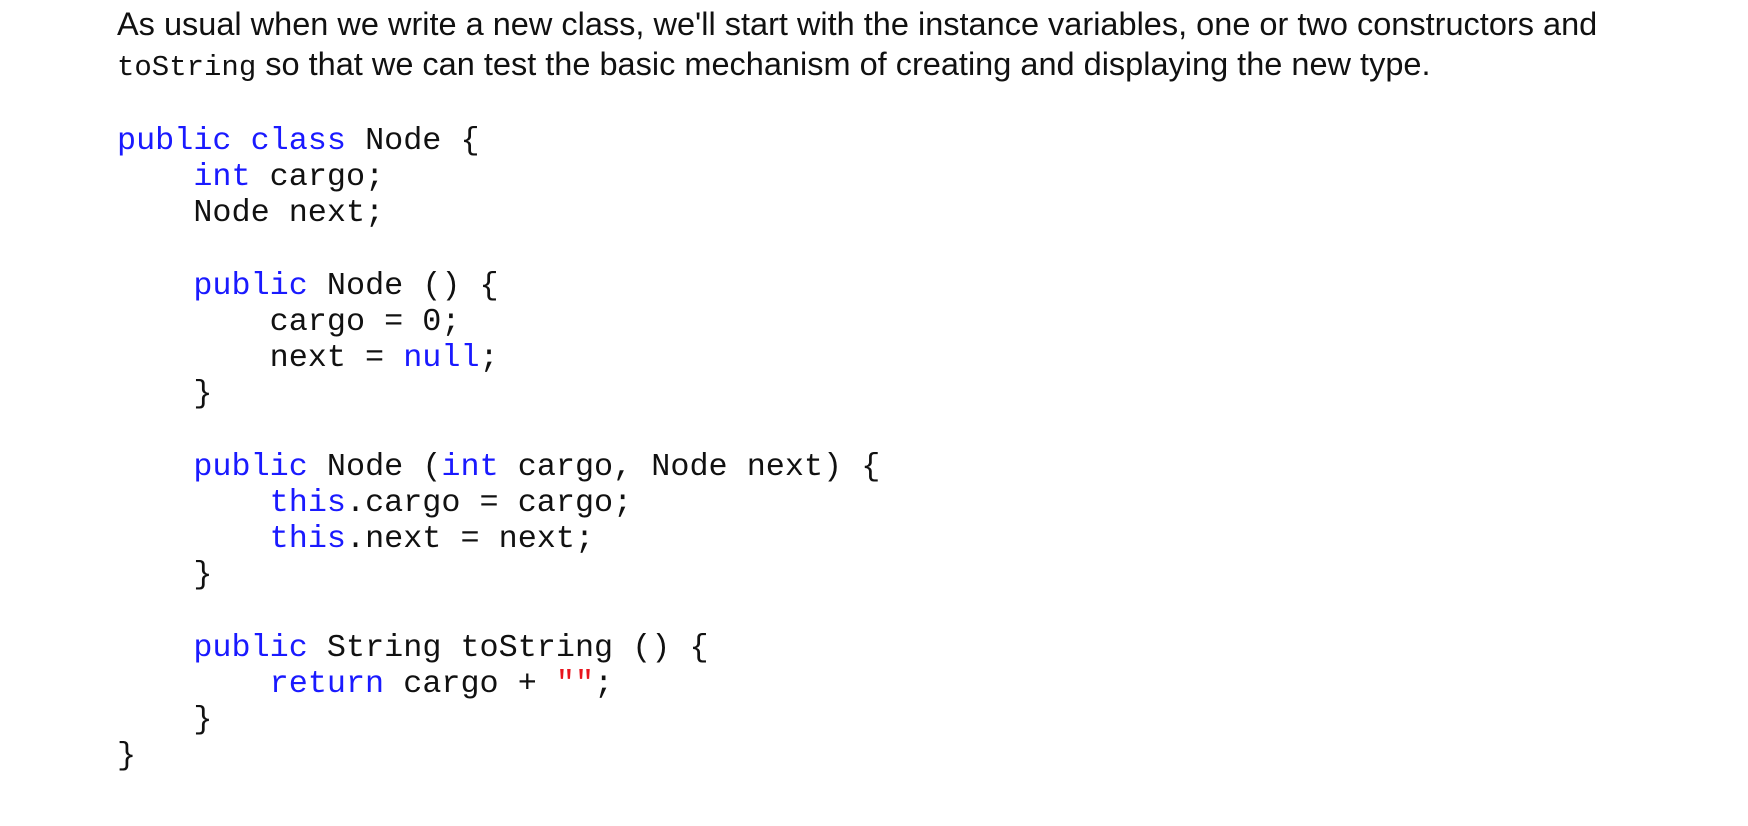 The width and height of the screenshot is (1748, 826). Describe the element at coordinates (897, 539) in the screenshot. I see `code-line: this.next = next;` at that location.